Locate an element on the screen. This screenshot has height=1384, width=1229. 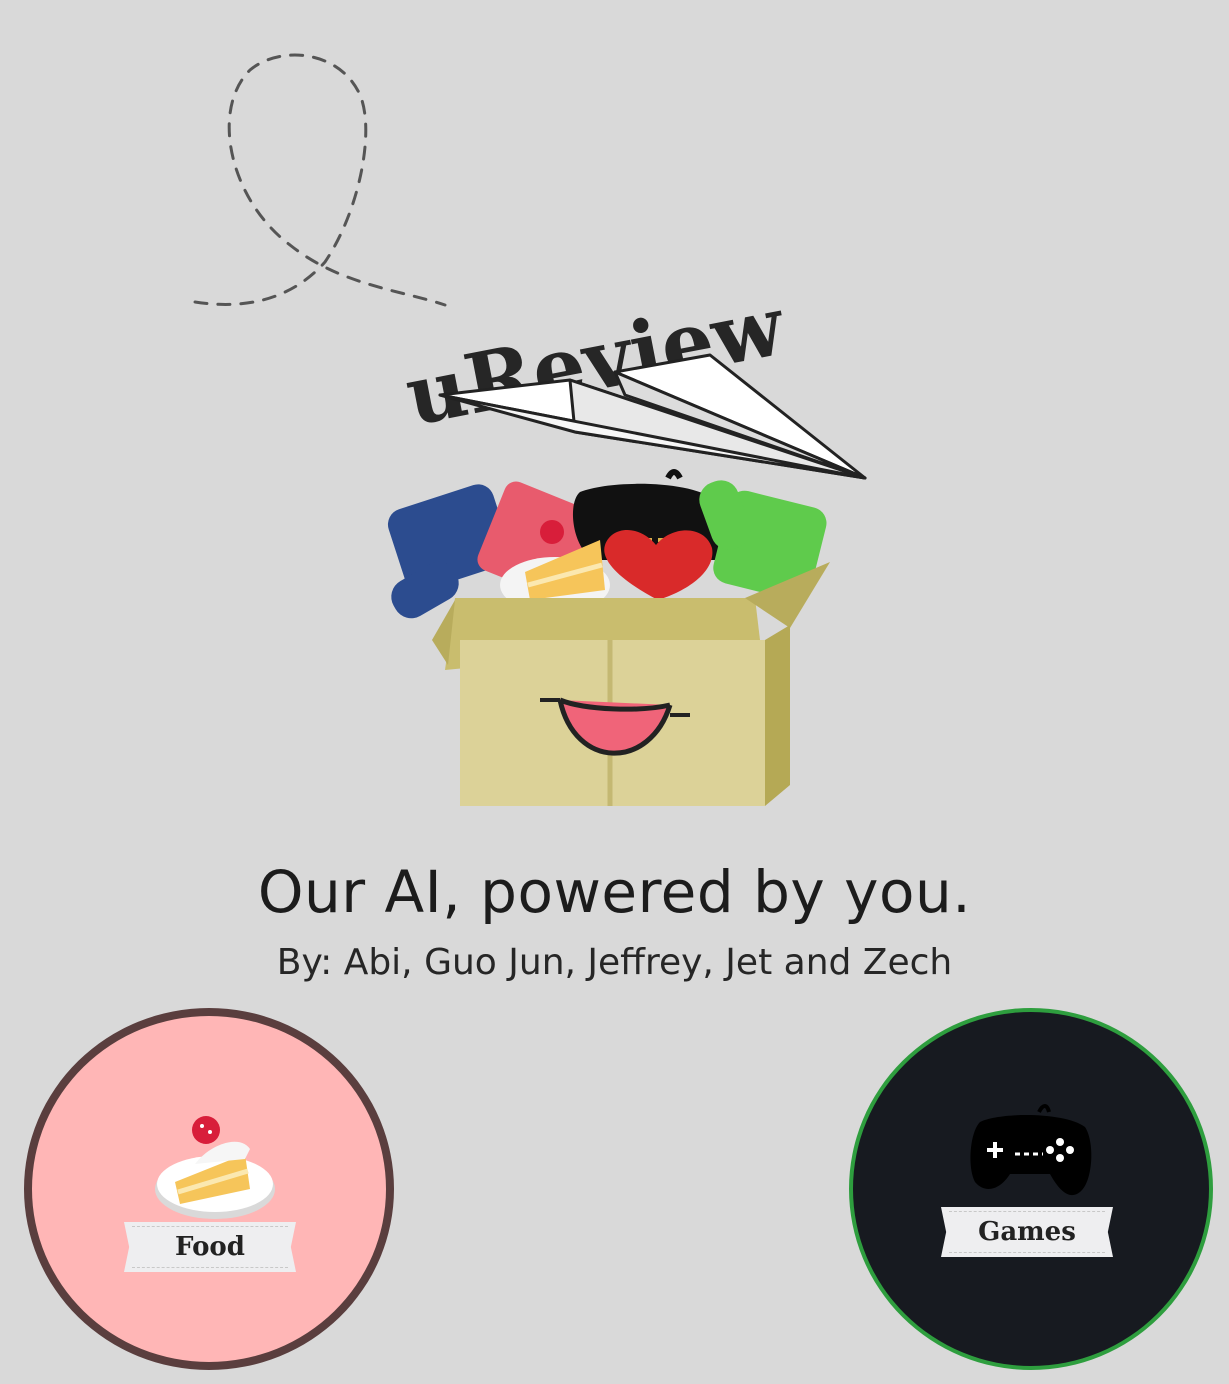
food-label: Food is located at coordinates (210, 1247).